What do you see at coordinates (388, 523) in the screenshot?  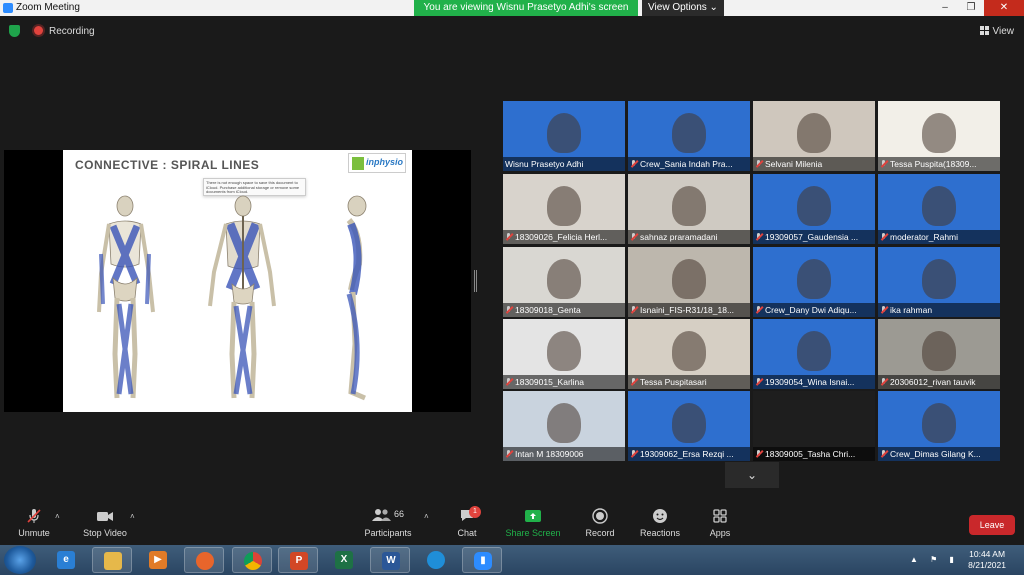 I see `participants-button: 66 Participants` at bounding box center [388, 523].